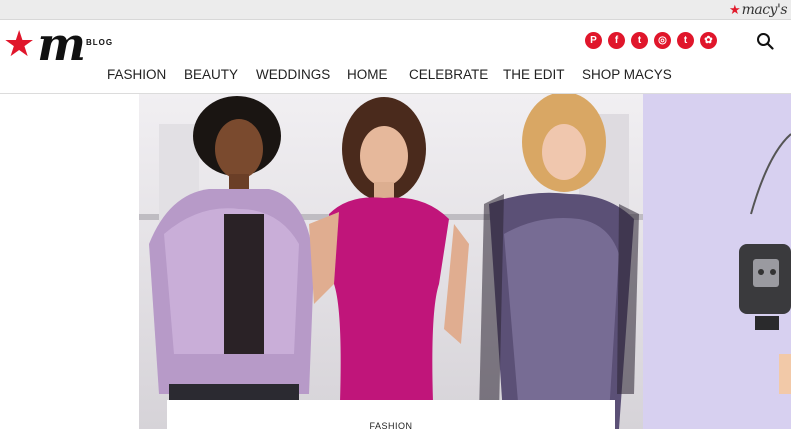 The width and height of the screenshot is (791, 431). I want to click on nav-item-celebrate: CELEBRATE, so click(448, 74).